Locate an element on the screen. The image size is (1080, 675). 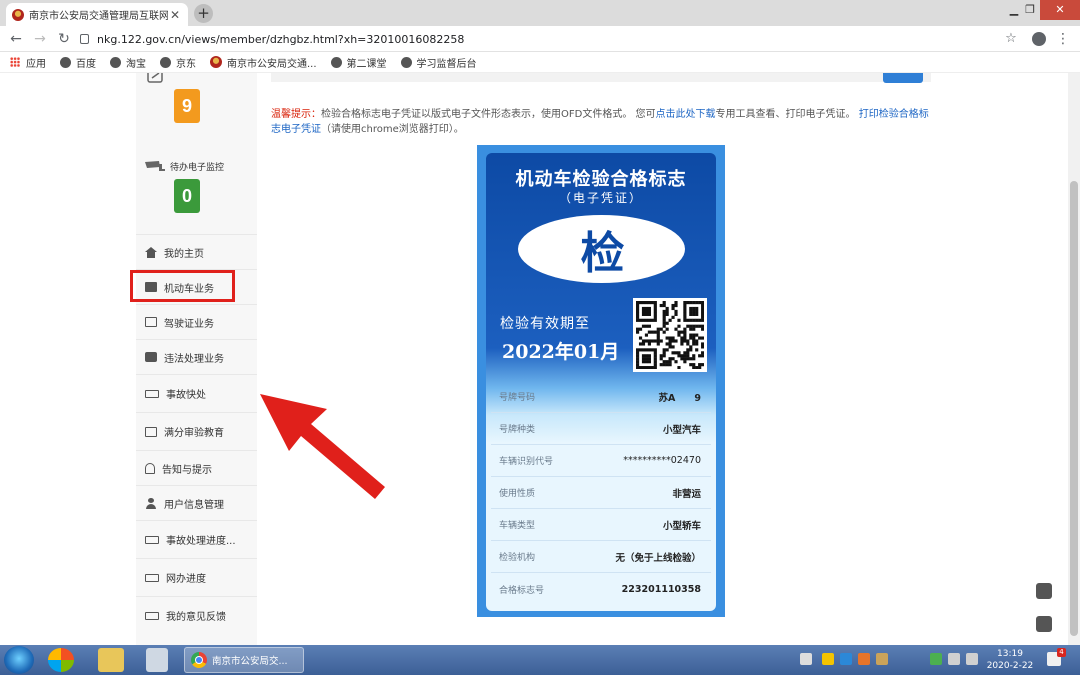
keyboard-icon is located at coordinates (806, 659).